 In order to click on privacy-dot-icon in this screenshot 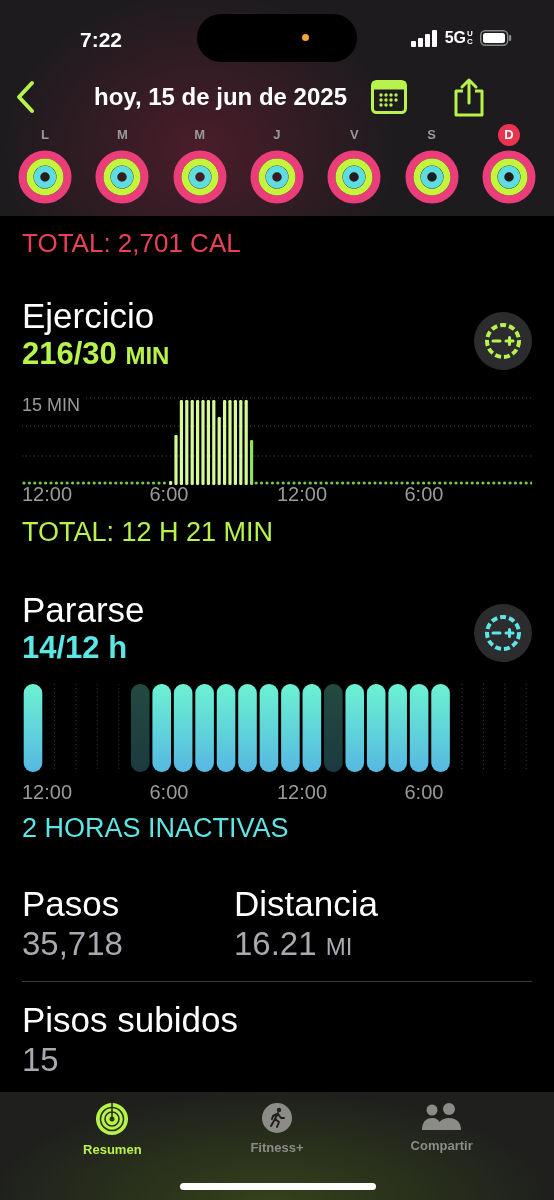, I will do `click(305, 37)`.